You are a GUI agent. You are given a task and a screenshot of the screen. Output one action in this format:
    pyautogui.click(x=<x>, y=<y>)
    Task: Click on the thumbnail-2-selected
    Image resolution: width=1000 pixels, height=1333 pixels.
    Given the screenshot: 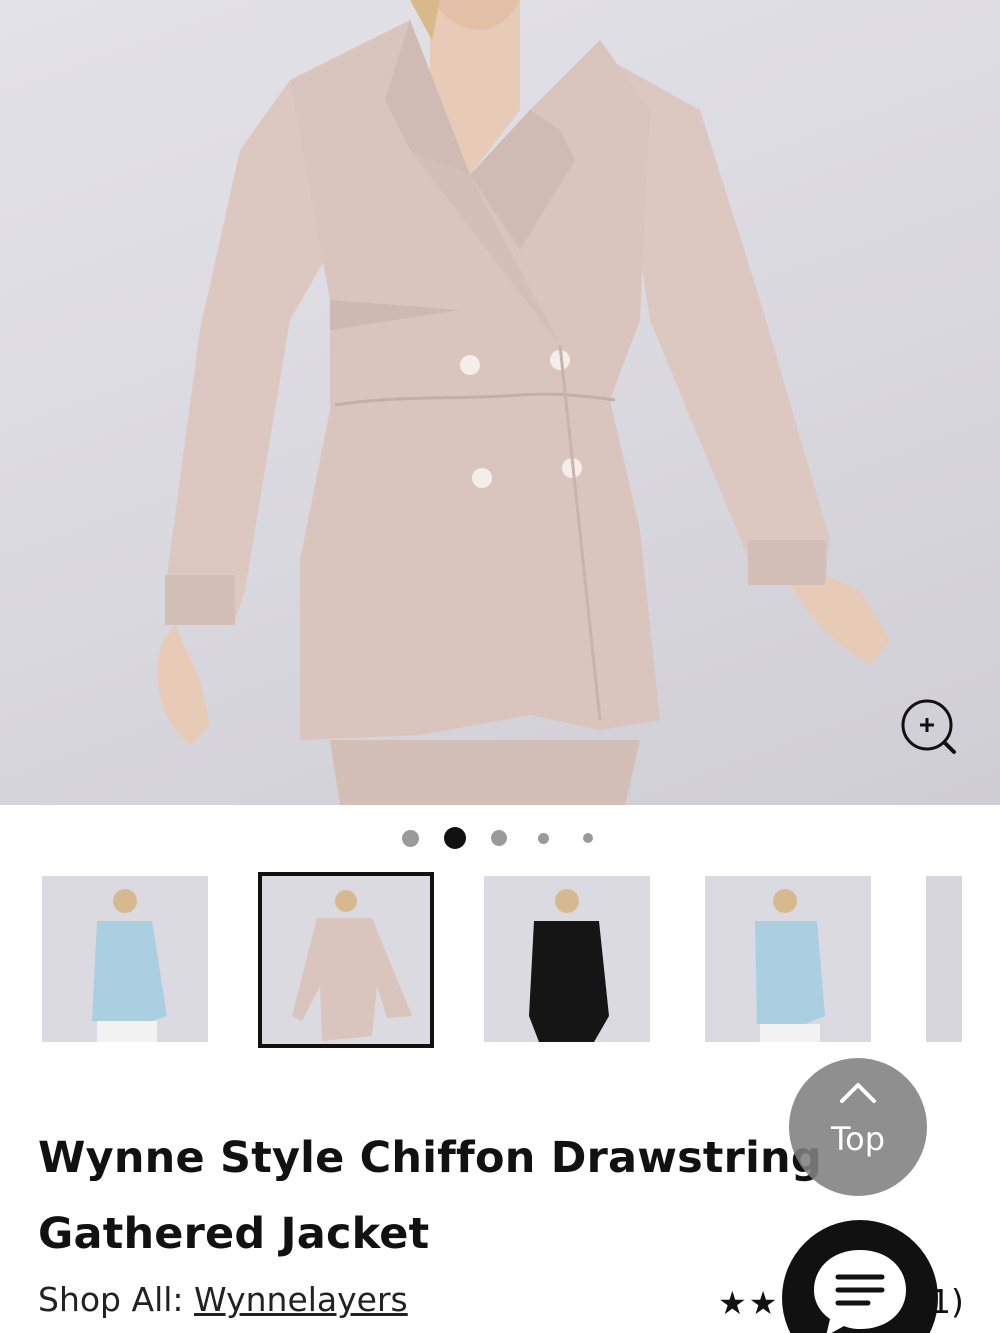 What is the action you would take?
    pyautogui.click(x=346, y=960)
    